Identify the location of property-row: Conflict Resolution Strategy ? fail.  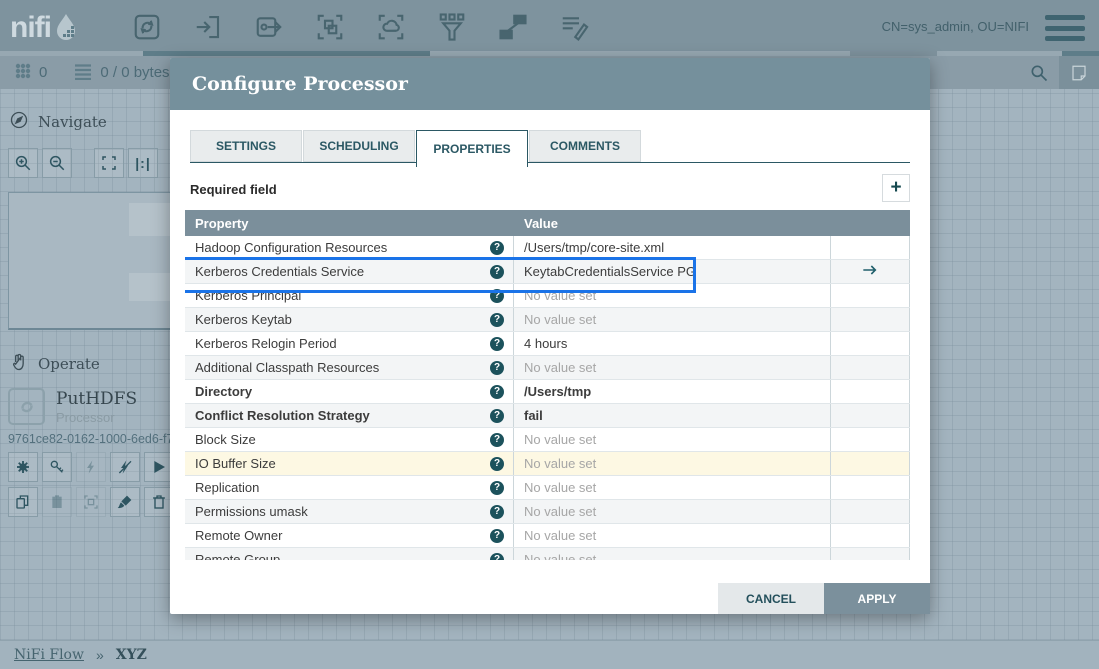
(547, 416).